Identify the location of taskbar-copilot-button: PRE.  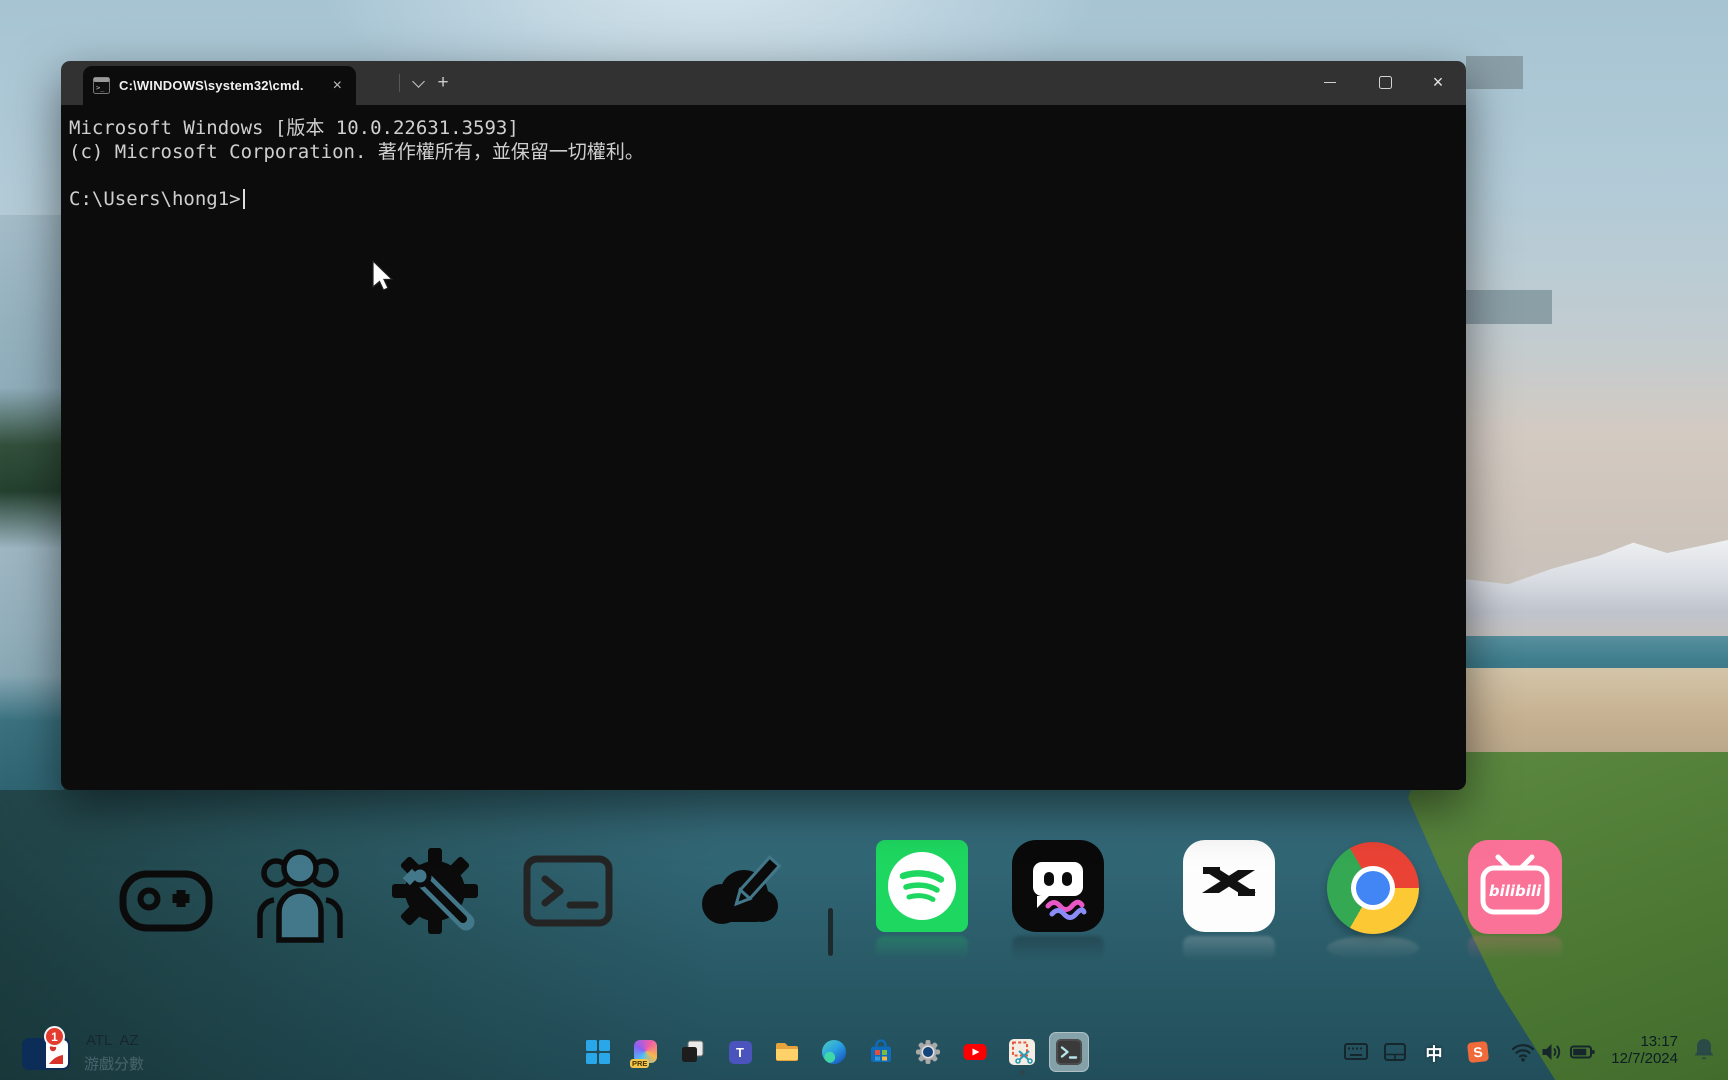
(644, 1053).